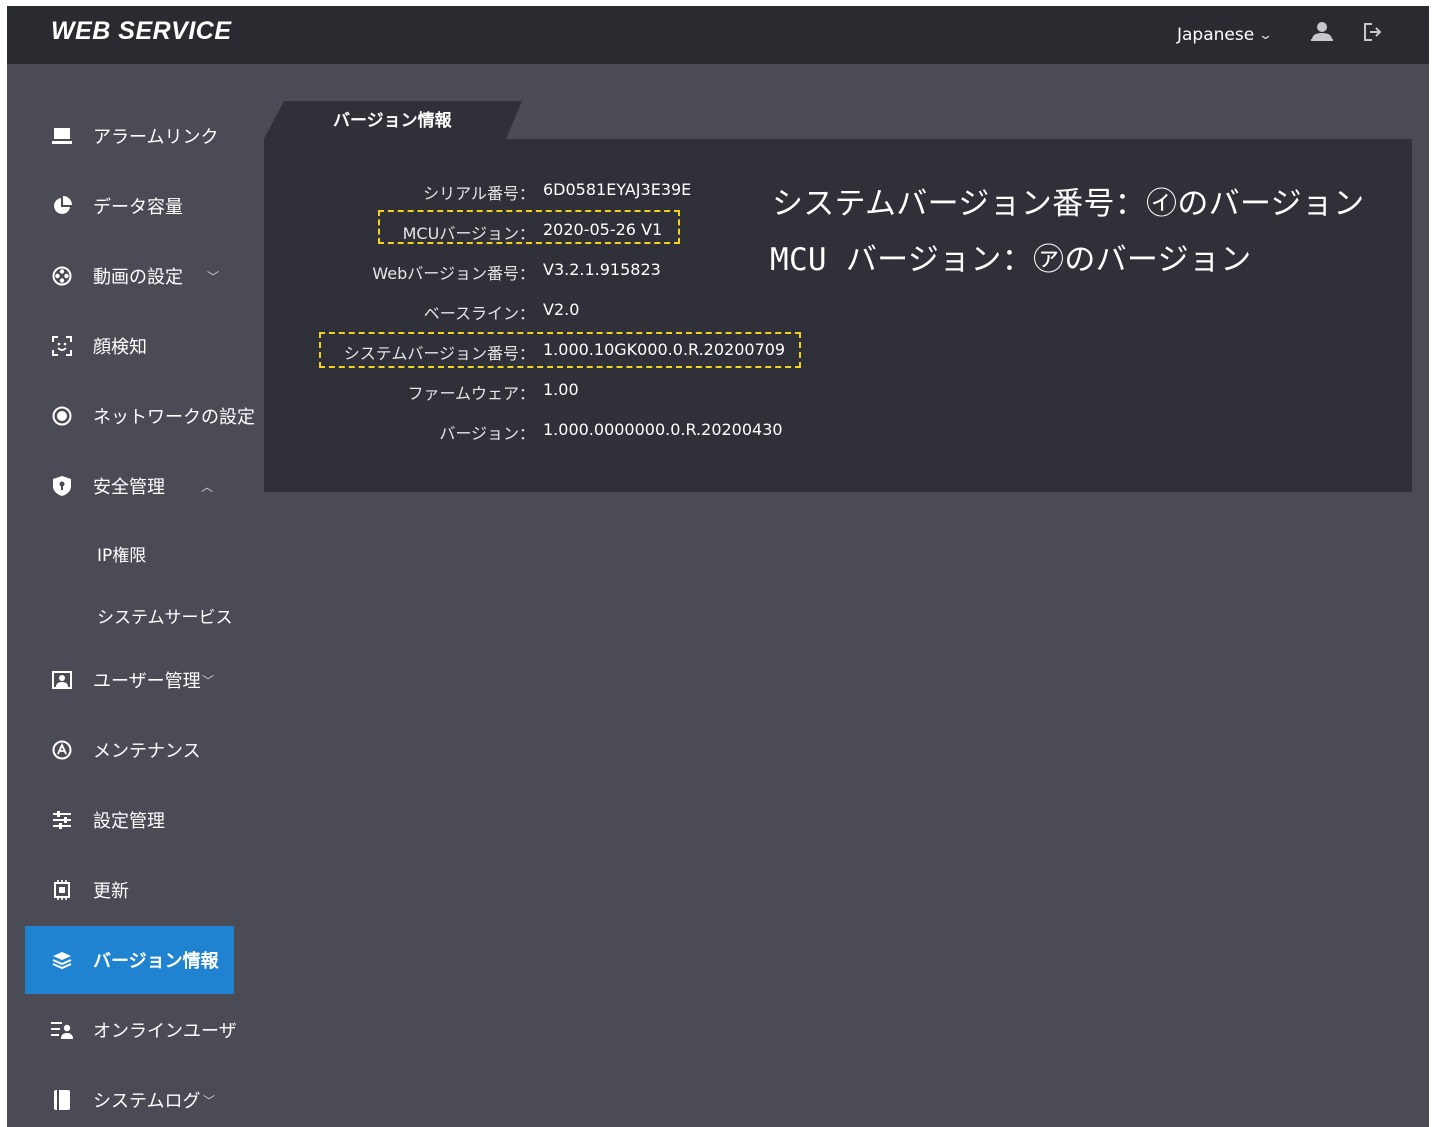 This screenshot has width=1437, height=1127. I want to click on sidebar-item-label: 設定管理, so click(129, 821).